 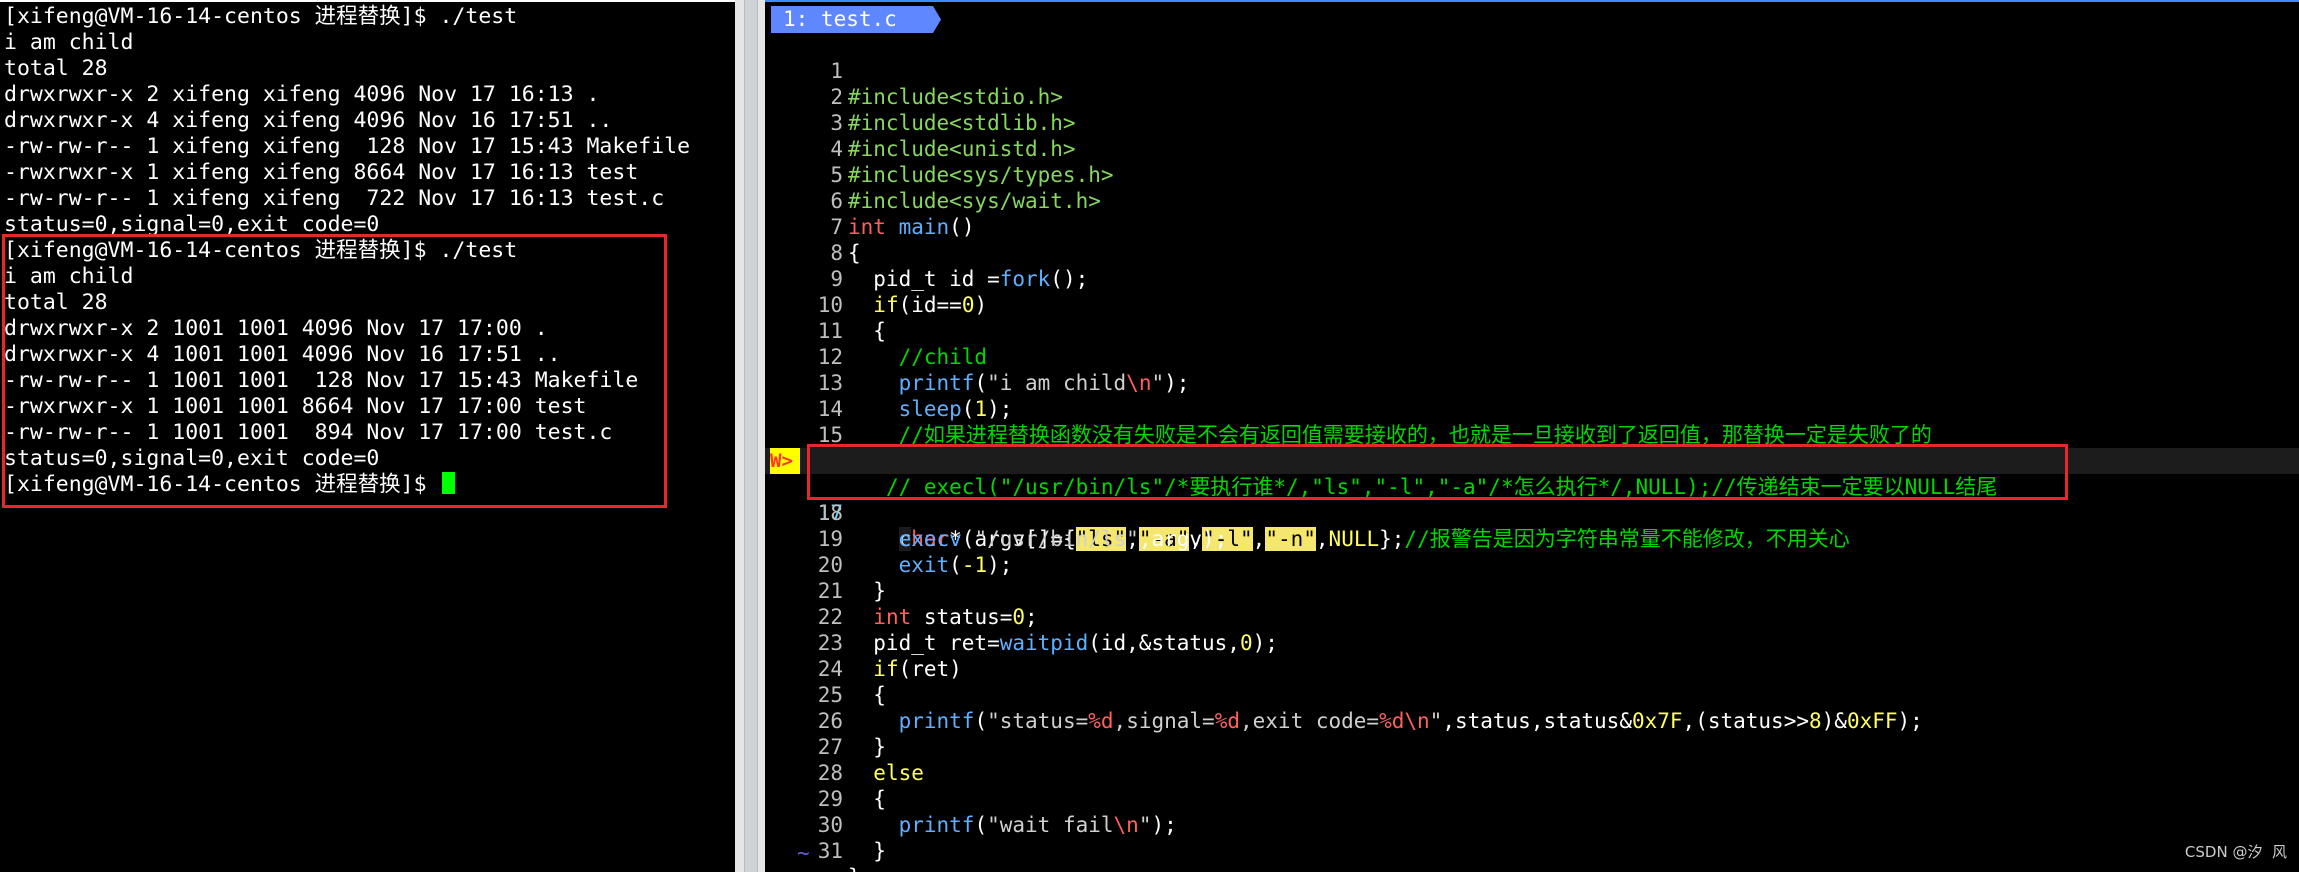 What do you see at coordinates (1532, 200) in the screenshot?
I see `code-line: 6 int main()` at bounding box center [1532, 200].